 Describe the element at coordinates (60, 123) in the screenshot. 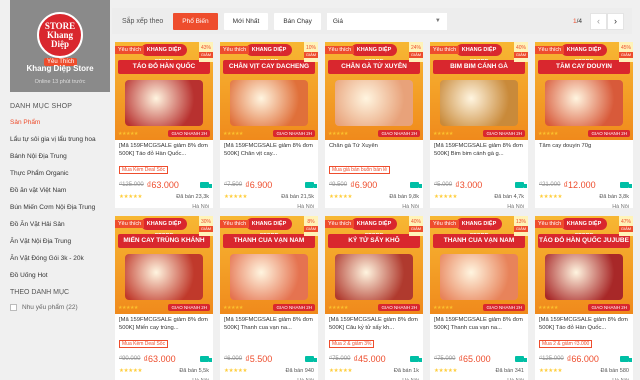

I see `category-item-san-pham: Sản Phẩm` at that location.